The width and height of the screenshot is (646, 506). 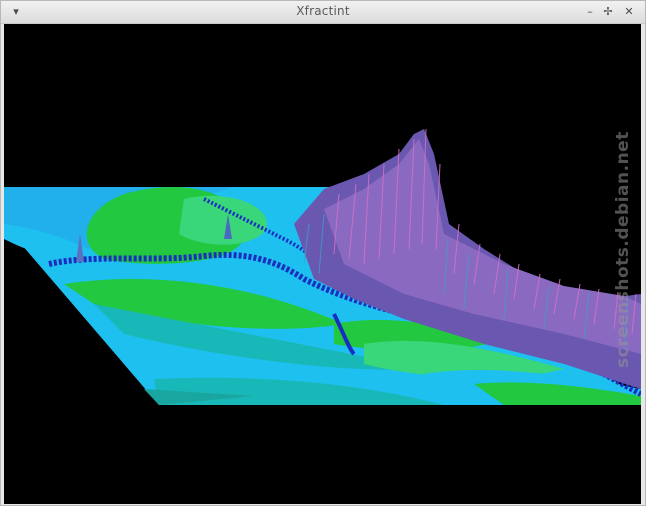 What do you see at coordinates (629, 12) in the screenshot?
I see `close-icon: ✕` at bounding box center [629, 12].